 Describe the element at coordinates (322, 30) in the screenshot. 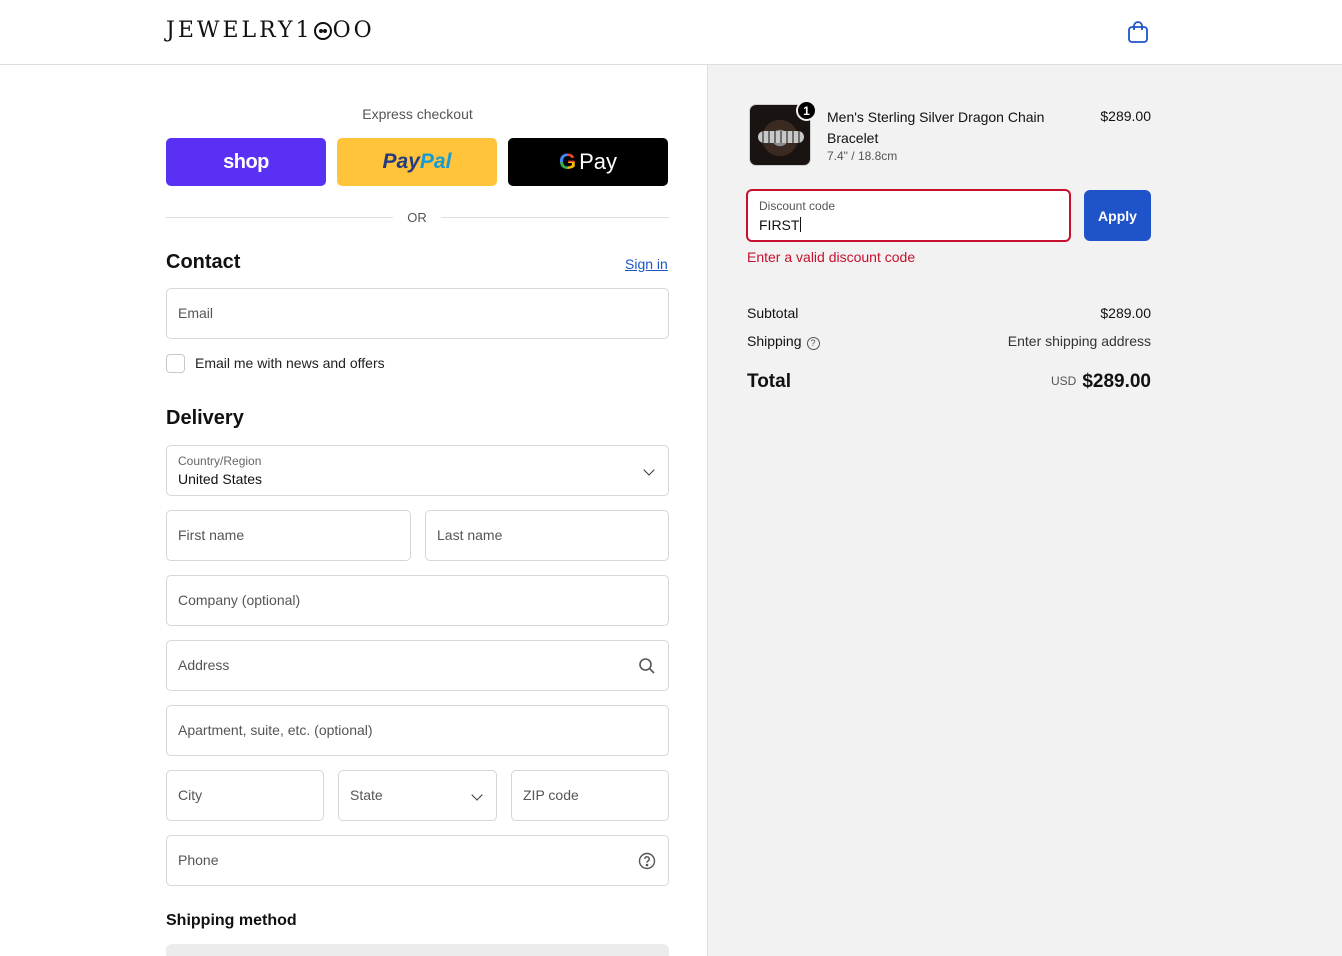

I see `skull-icon` at that location.